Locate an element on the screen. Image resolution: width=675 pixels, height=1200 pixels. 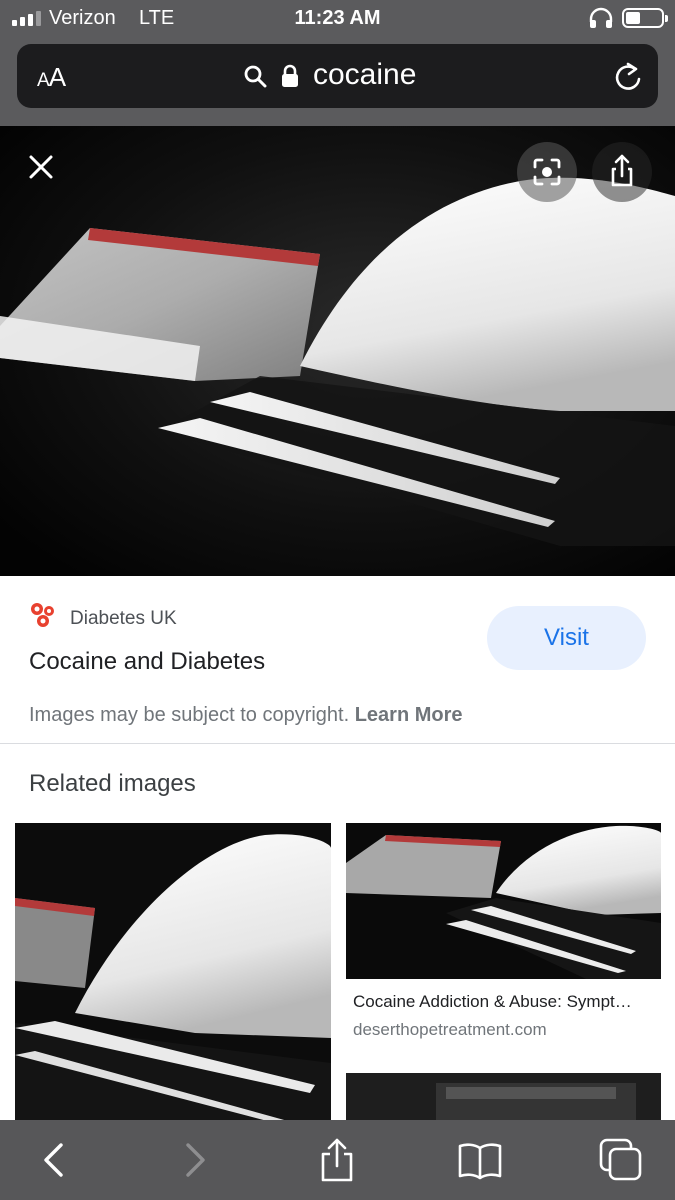
status-bar: Verizon LTE 11:23 AM is located at coordinates (337, 19).